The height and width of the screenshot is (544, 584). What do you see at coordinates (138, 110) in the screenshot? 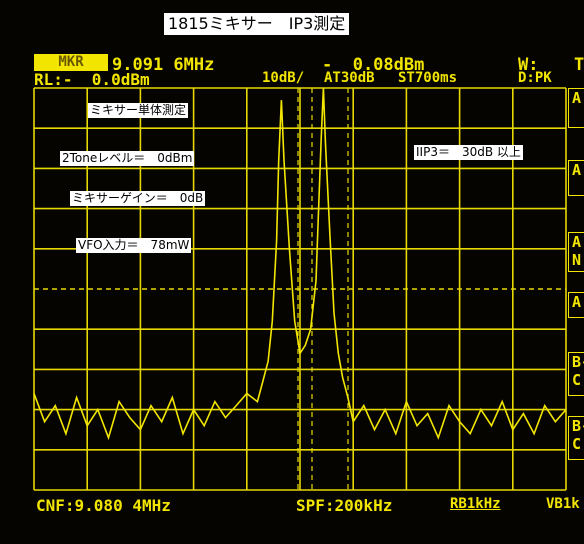
I see `note-mixer-alone: ミキサー単体測定` at bounding box center [138, 110].